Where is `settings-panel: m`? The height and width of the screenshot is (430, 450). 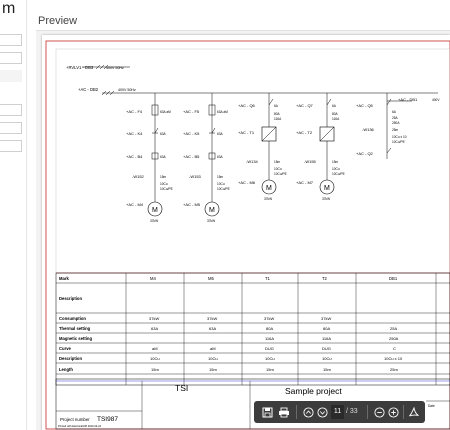 settings-panel: m is located at coordinates (13, 215).